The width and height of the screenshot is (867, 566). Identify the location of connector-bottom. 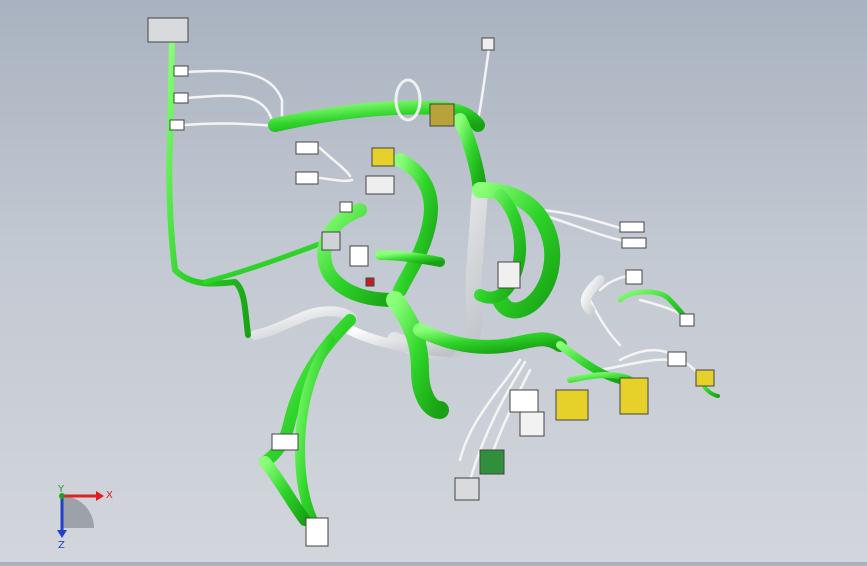
(317, 532).